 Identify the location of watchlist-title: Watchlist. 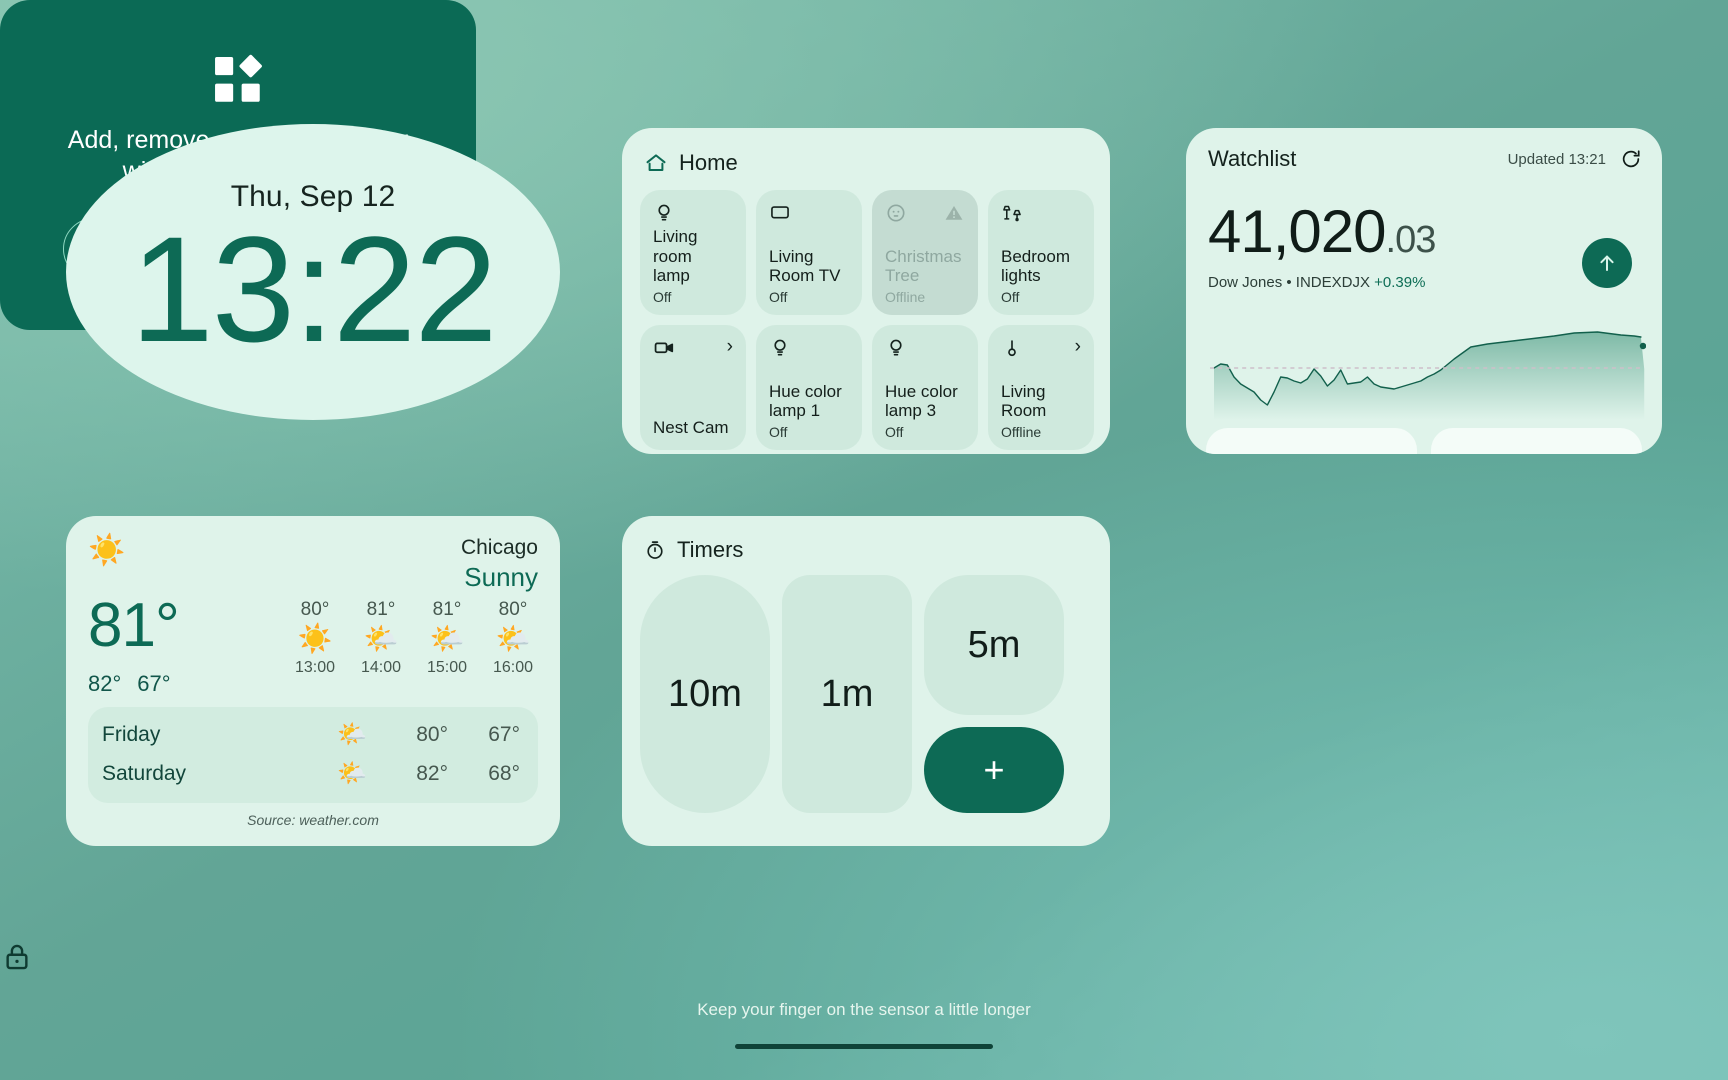
(1252, 158).